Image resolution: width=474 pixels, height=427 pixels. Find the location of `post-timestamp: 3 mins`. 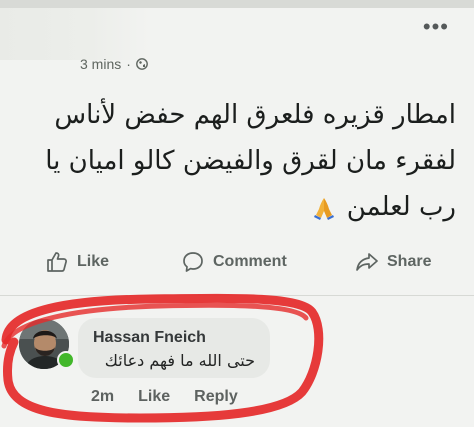

post-timestamp: 3 mins is located at coordinates (100, 64).